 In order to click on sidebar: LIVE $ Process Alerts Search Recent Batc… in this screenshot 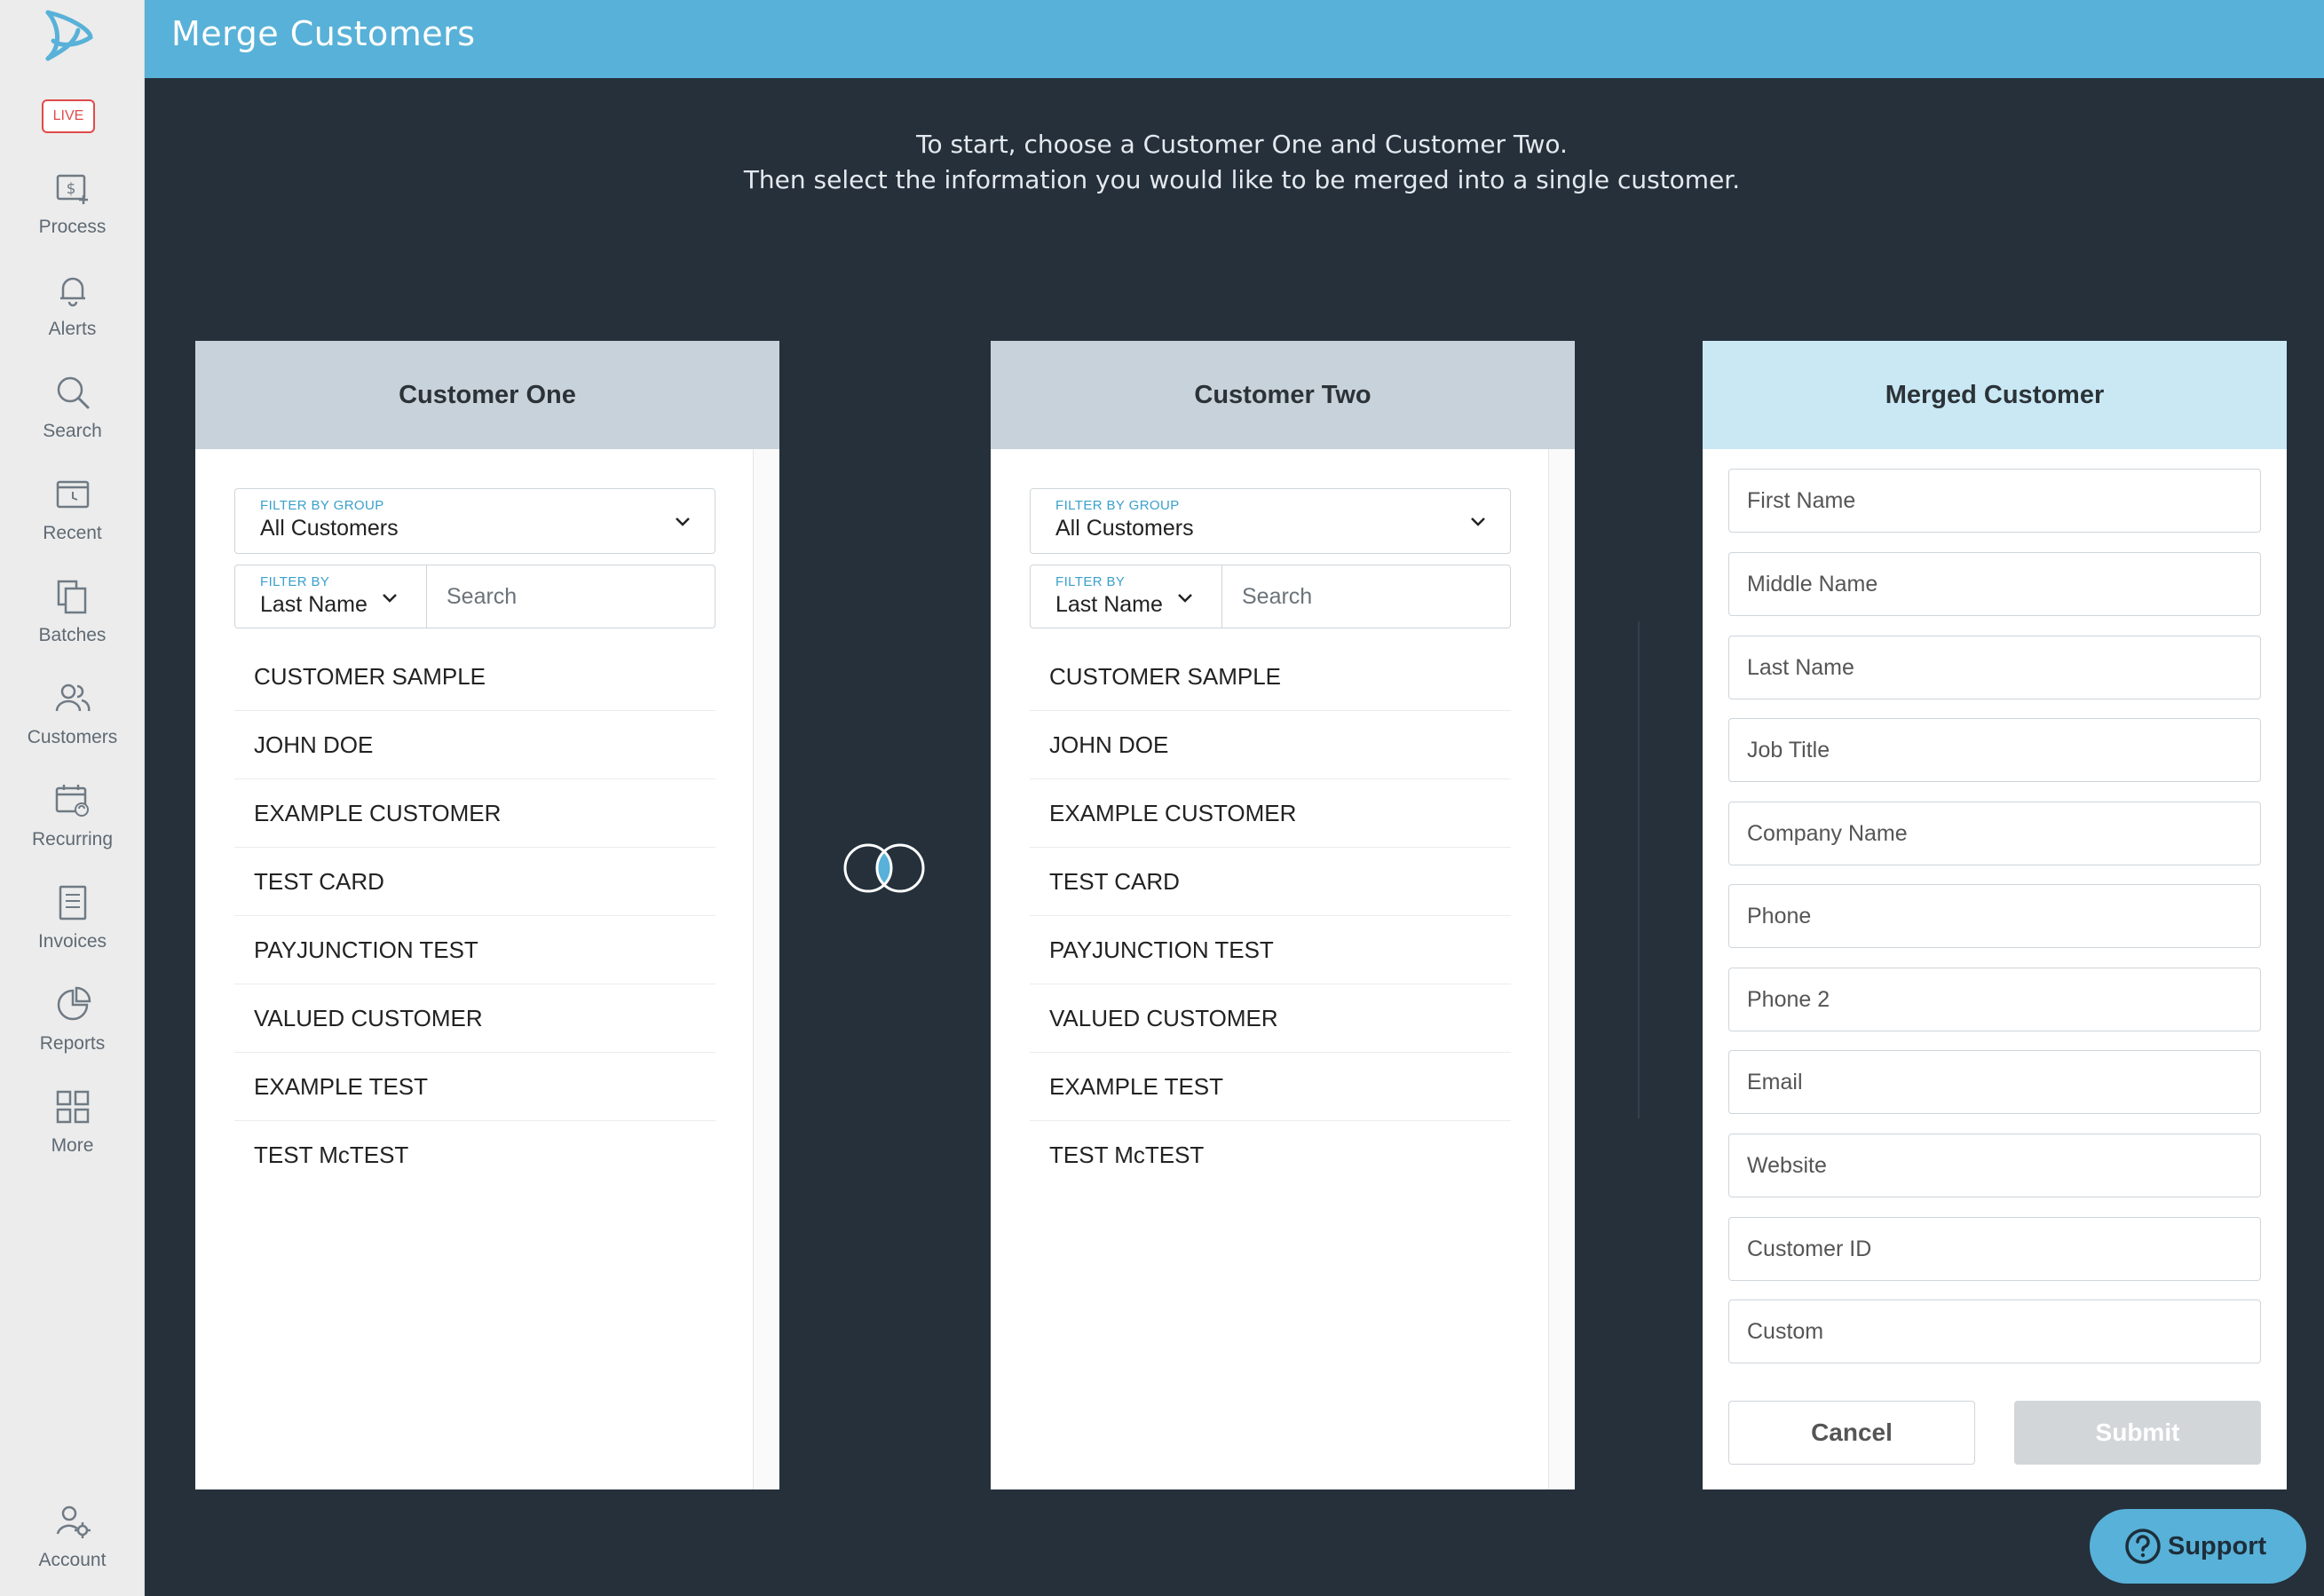, I will do `click(72, 798)`.